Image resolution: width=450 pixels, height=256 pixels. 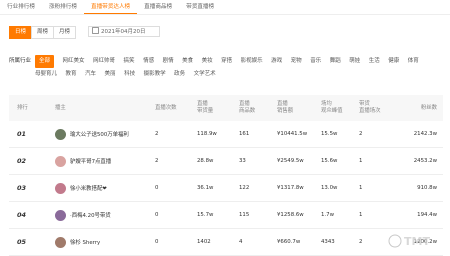 What do you see at coordinates (176, 161) in the screenshot?
I see `live-count: 2` at bounding box center [176, 161].